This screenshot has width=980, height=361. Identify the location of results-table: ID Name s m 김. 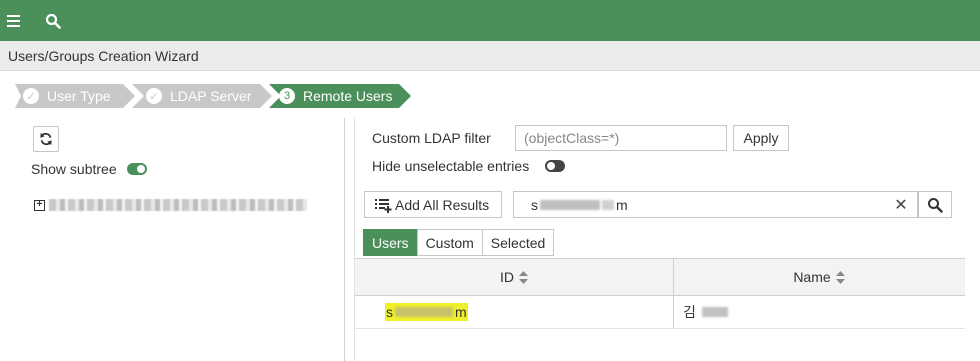
(660, 293).